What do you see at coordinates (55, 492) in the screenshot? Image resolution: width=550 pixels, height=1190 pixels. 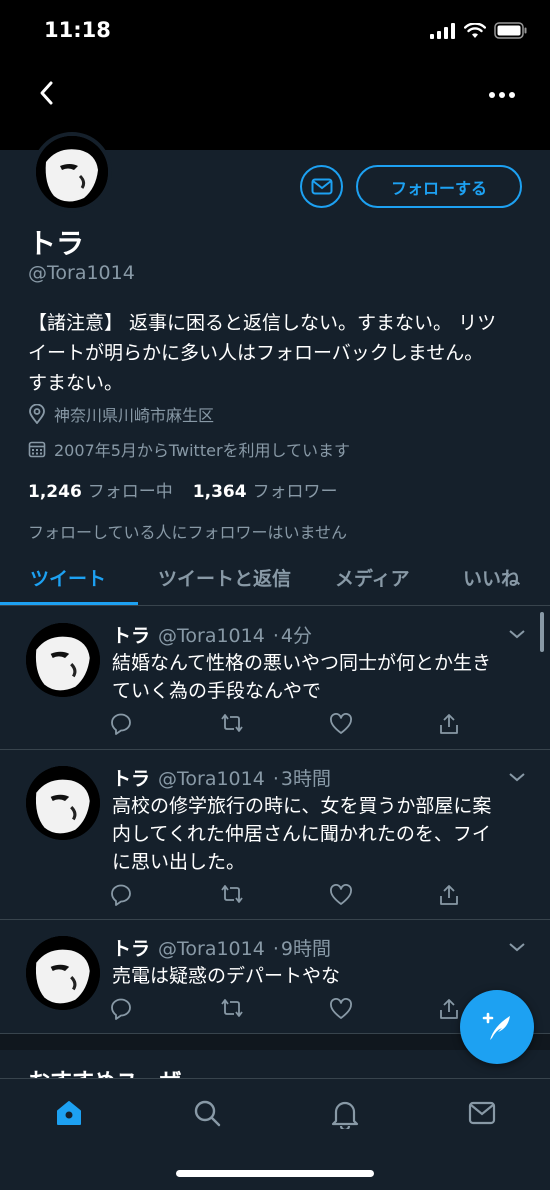 I see `following-count: 1,246` at bounding box center [55, 492].